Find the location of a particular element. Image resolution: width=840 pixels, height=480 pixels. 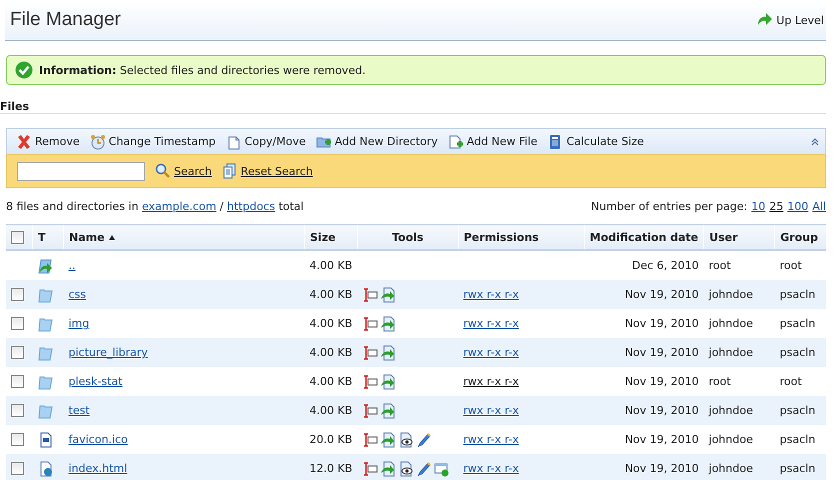

file-name-link: img is located at coordinates (79, 323).